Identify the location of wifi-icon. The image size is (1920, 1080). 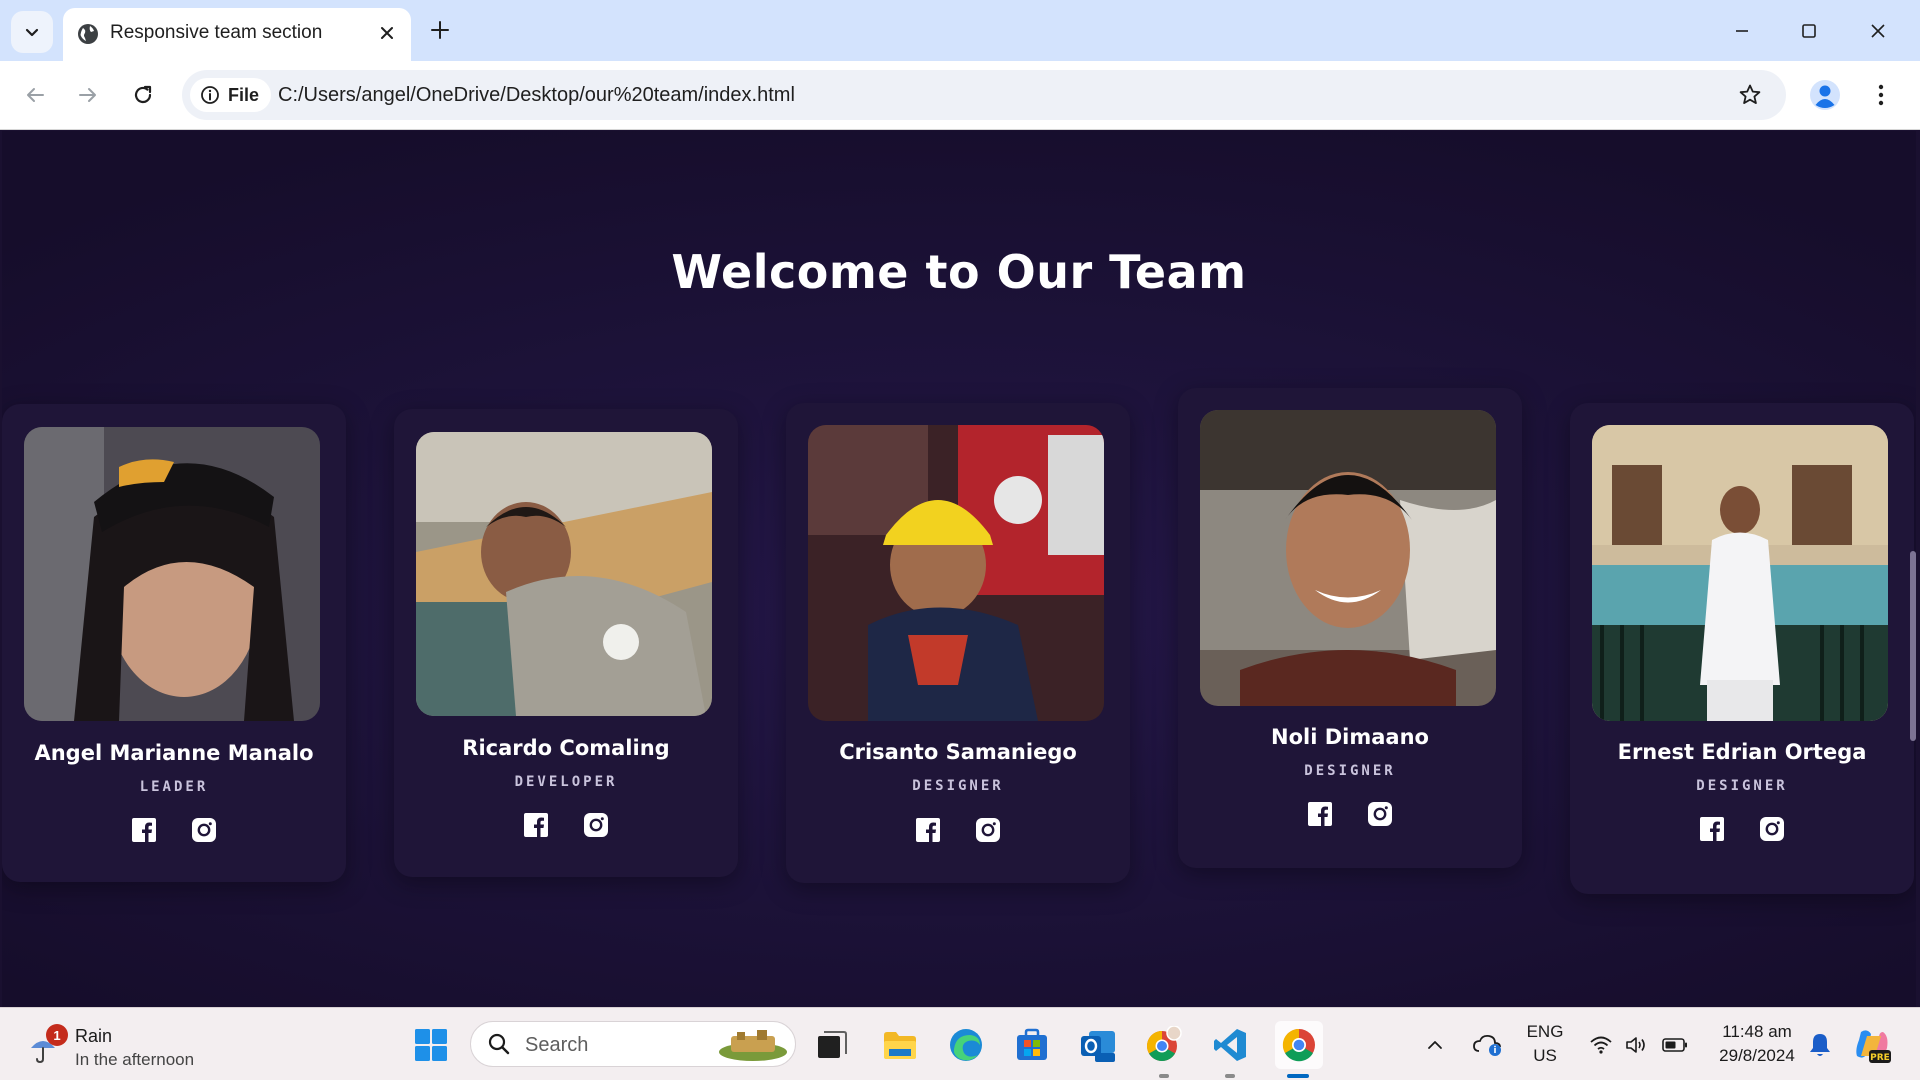
(1601, 1045).